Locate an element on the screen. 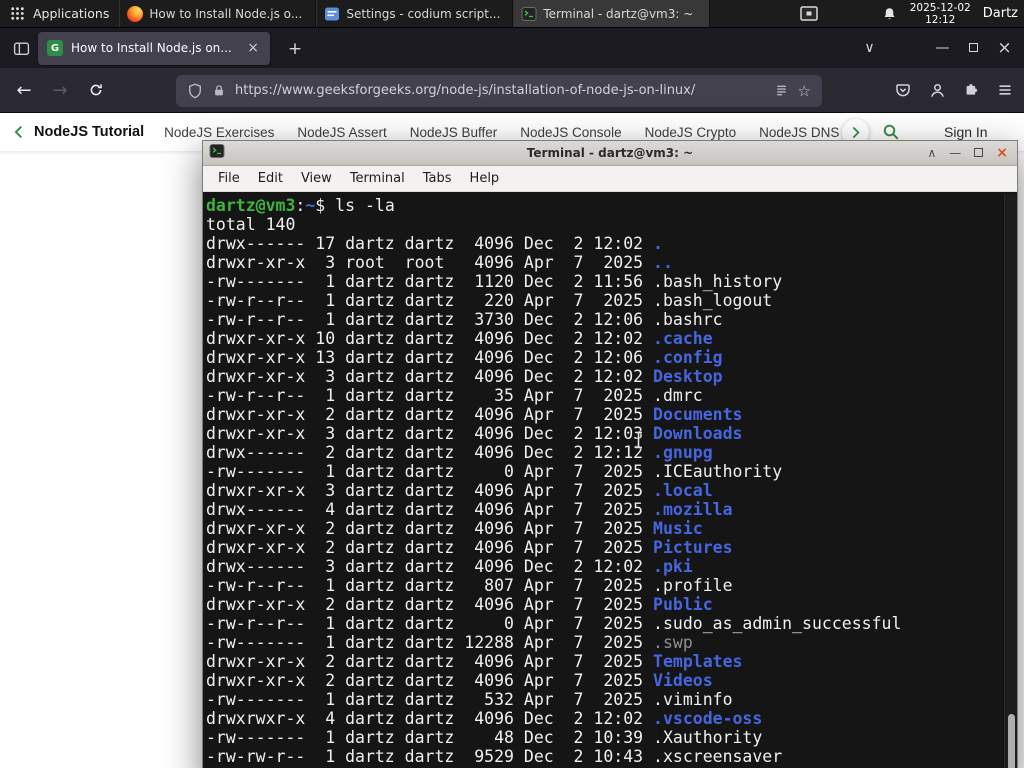 This screenshot has width=1024, height=768. taskbar-item-terminal: Terminal - dartz@vm3: ~ is located at coordinates (612, 13).